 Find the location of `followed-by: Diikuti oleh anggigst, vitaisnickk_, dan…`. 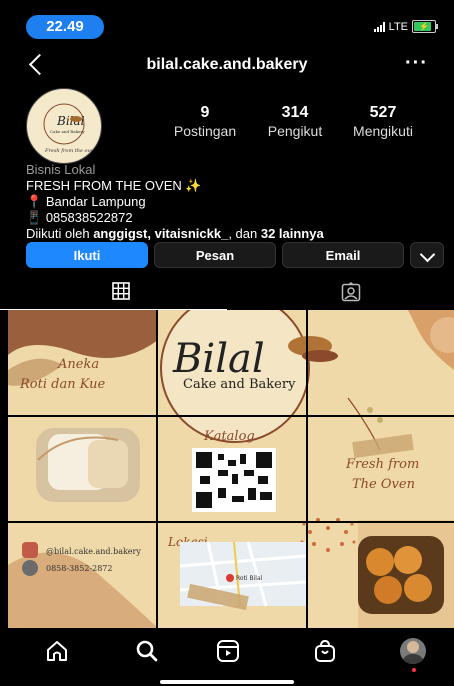

followed-by: Diikuti oleh anggigst, vitaisnickk_, dan… is located at coordinates (175, 234).